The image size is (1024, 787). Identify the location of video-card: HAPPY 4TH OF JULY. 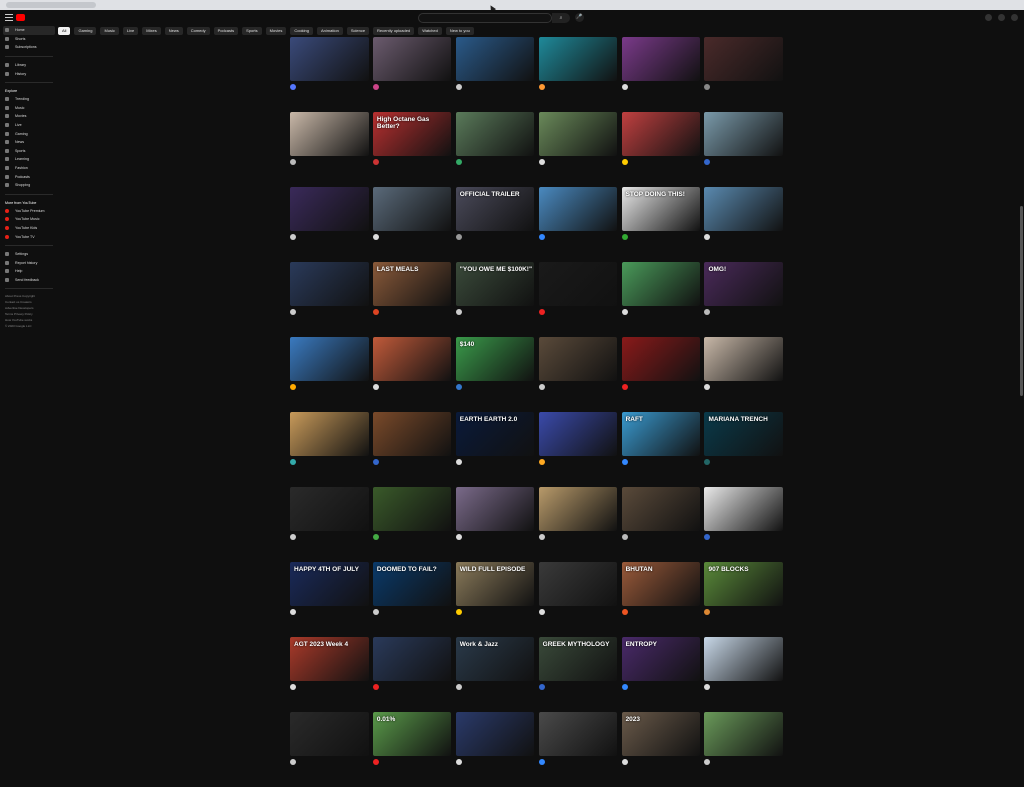
(329, 599).